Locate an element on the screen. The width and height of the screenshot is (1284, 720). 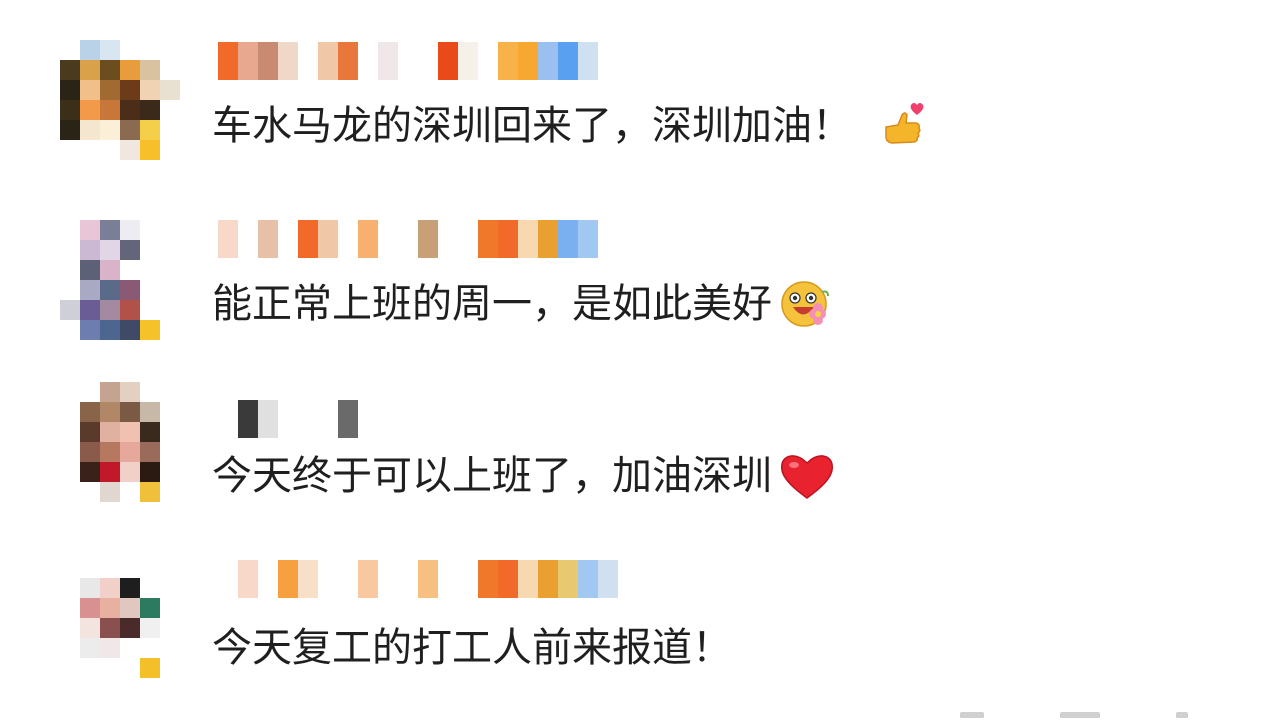
comment-text-content: 今天终于可以上班了，加油深圳 is located at coordinates (492, 476).